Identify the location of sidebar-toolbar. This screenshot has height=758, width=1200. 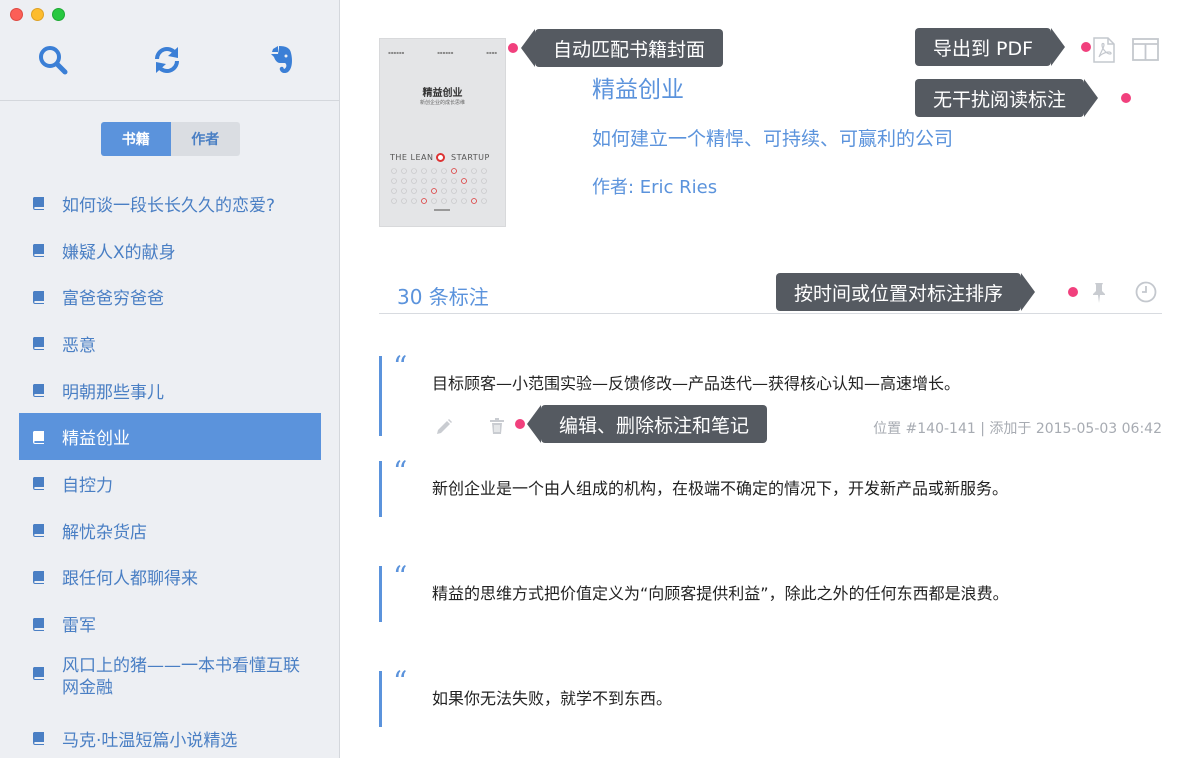
(170, 62).